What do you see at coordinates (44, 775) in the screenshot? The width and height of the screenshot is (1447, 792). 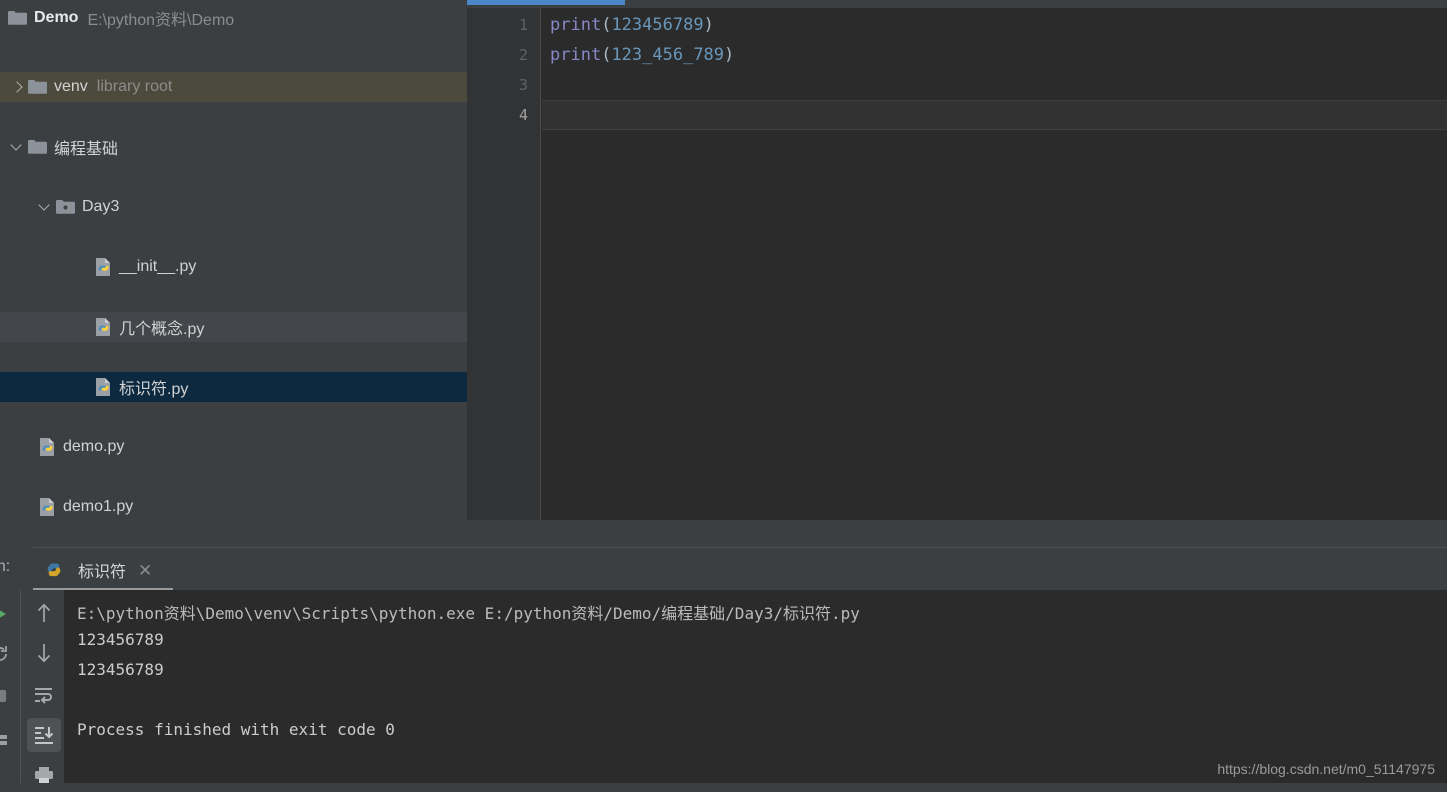 I see `print-icon` at bounding box center [44, 775].